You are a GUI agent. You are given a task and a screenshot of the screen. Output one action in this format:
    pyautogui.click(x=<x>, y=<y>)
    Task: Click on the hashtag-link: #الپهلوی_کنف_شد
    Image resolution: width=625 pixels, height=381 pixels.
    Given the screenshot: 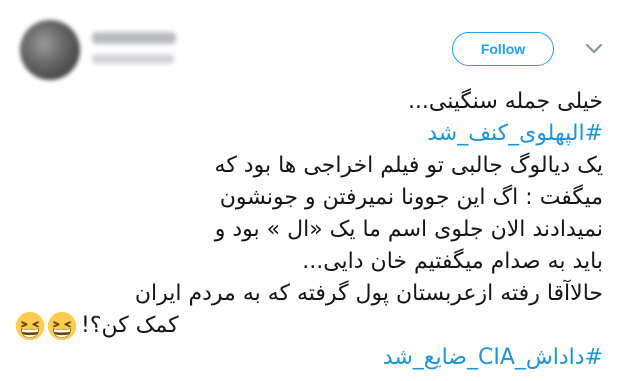 What is the action you would take?
    pyautogui.click(x=308, y=134)
    